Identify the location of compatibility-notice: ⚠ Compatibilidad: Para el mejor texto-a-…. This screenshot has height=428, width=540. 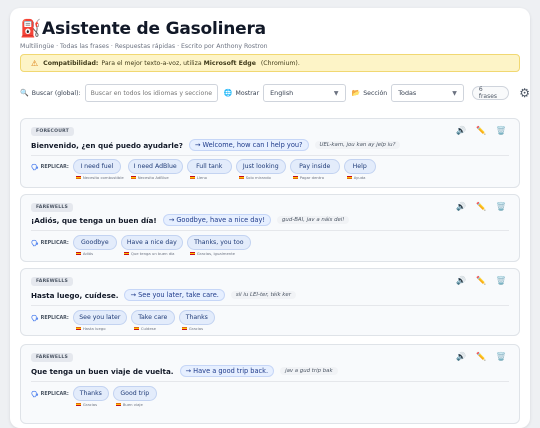
(270, 63).